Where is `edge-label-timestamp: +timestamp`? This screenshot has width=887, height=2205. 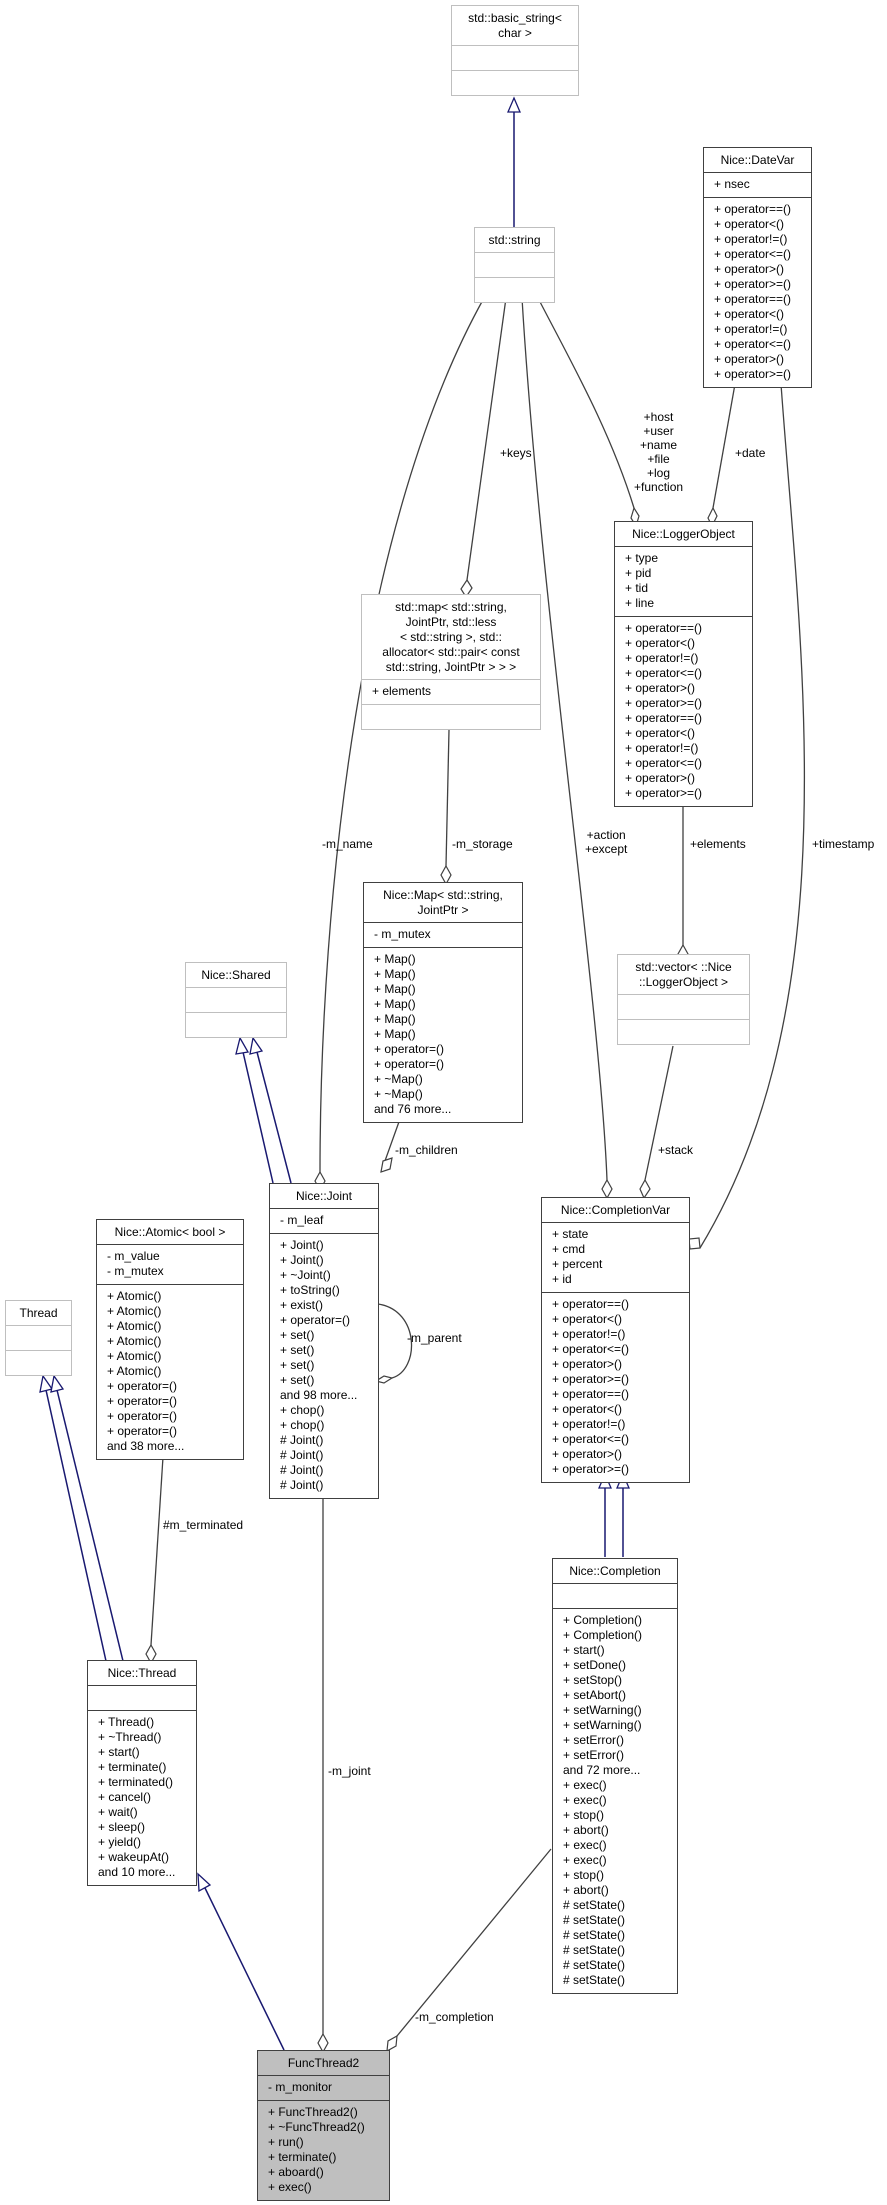
edge-label-timestamp: +timestamp is located at coordinates (843, 844).